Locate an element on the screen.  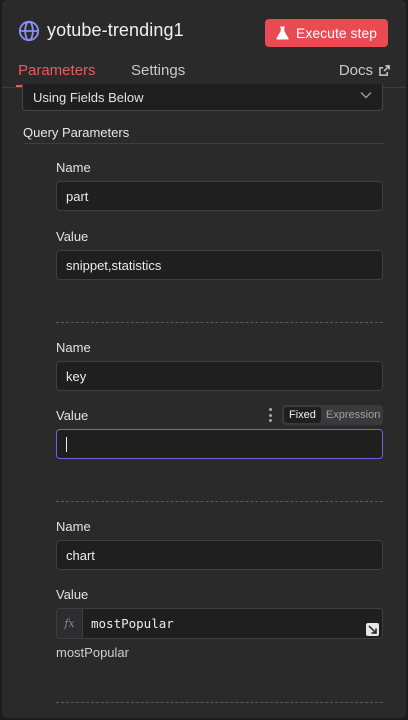
section-divider is located at coordinates (203, 143).